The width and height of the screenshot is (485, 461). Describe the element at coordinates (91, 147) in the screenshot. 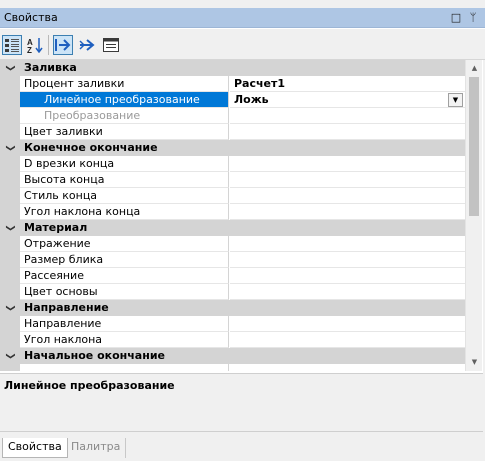

I see `category-label: Конечное окончание` at that location.